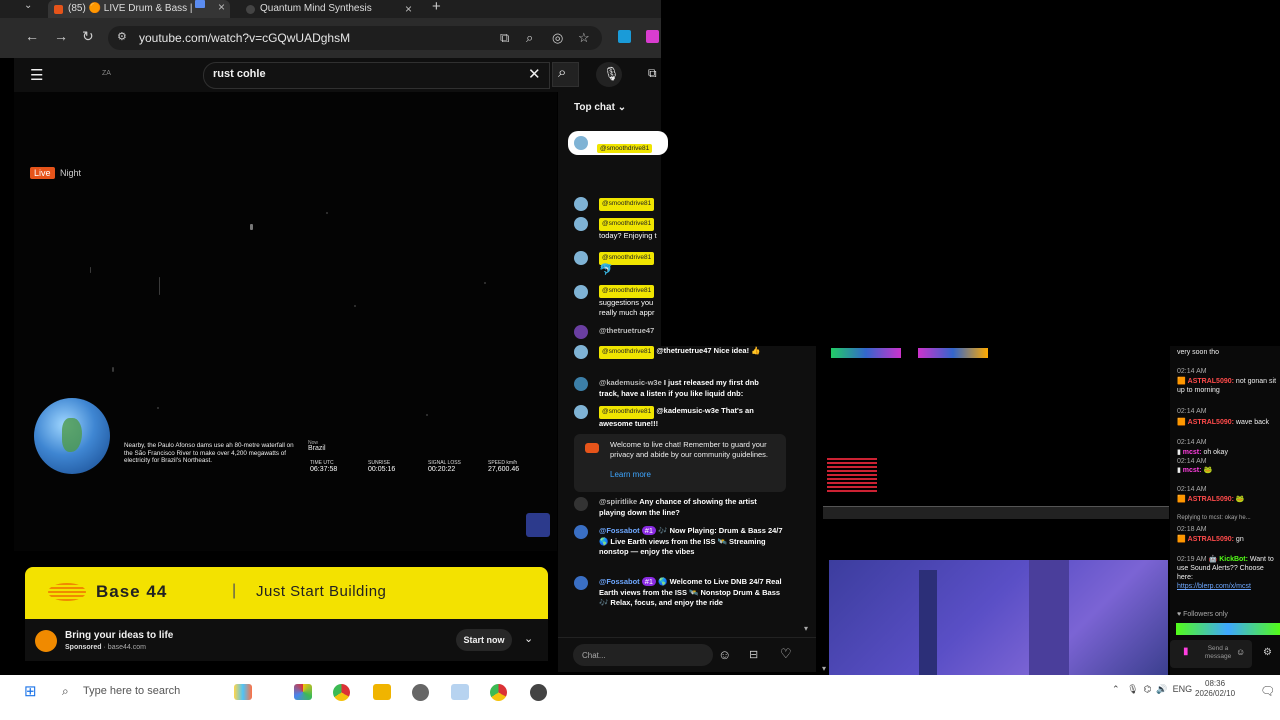 The image size is (1280, 720). What do you see at coordinates (1148, 689) in the screenshot?
I see `network-icon: ⌬` at bounding box center [1148, 689].